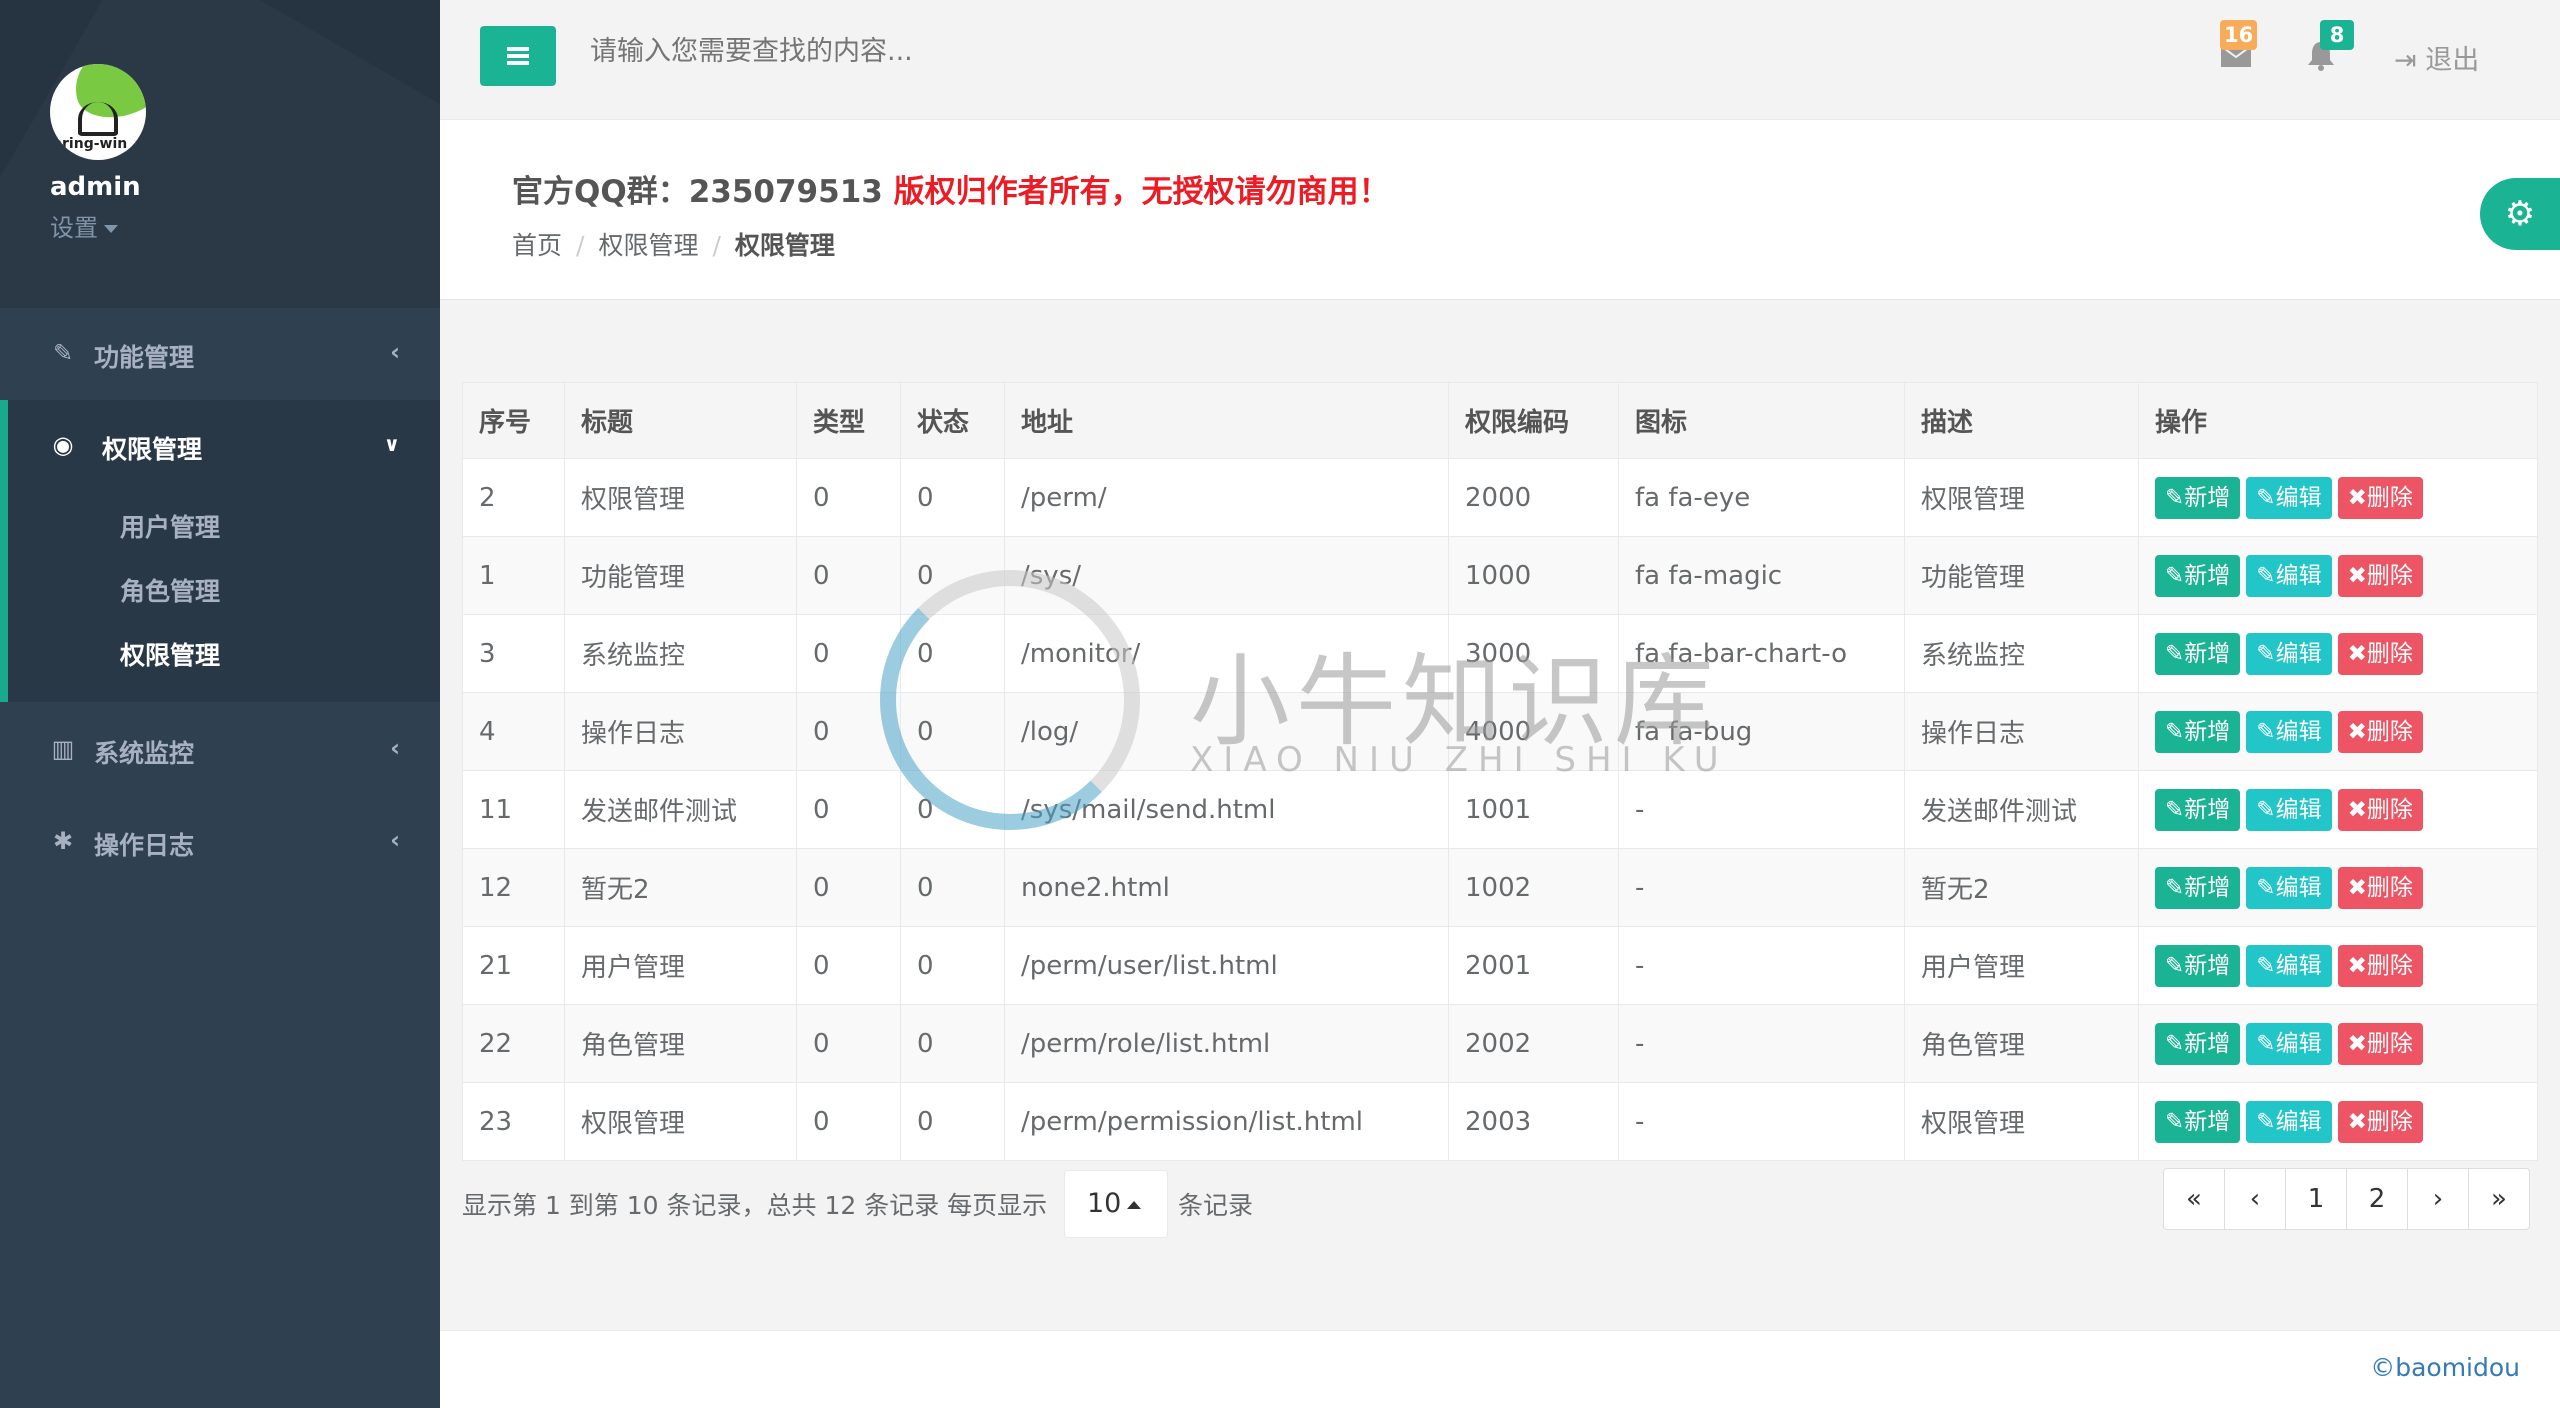  I want to click on table-cell: /sys/mail/send.html, so click(1226, 809).